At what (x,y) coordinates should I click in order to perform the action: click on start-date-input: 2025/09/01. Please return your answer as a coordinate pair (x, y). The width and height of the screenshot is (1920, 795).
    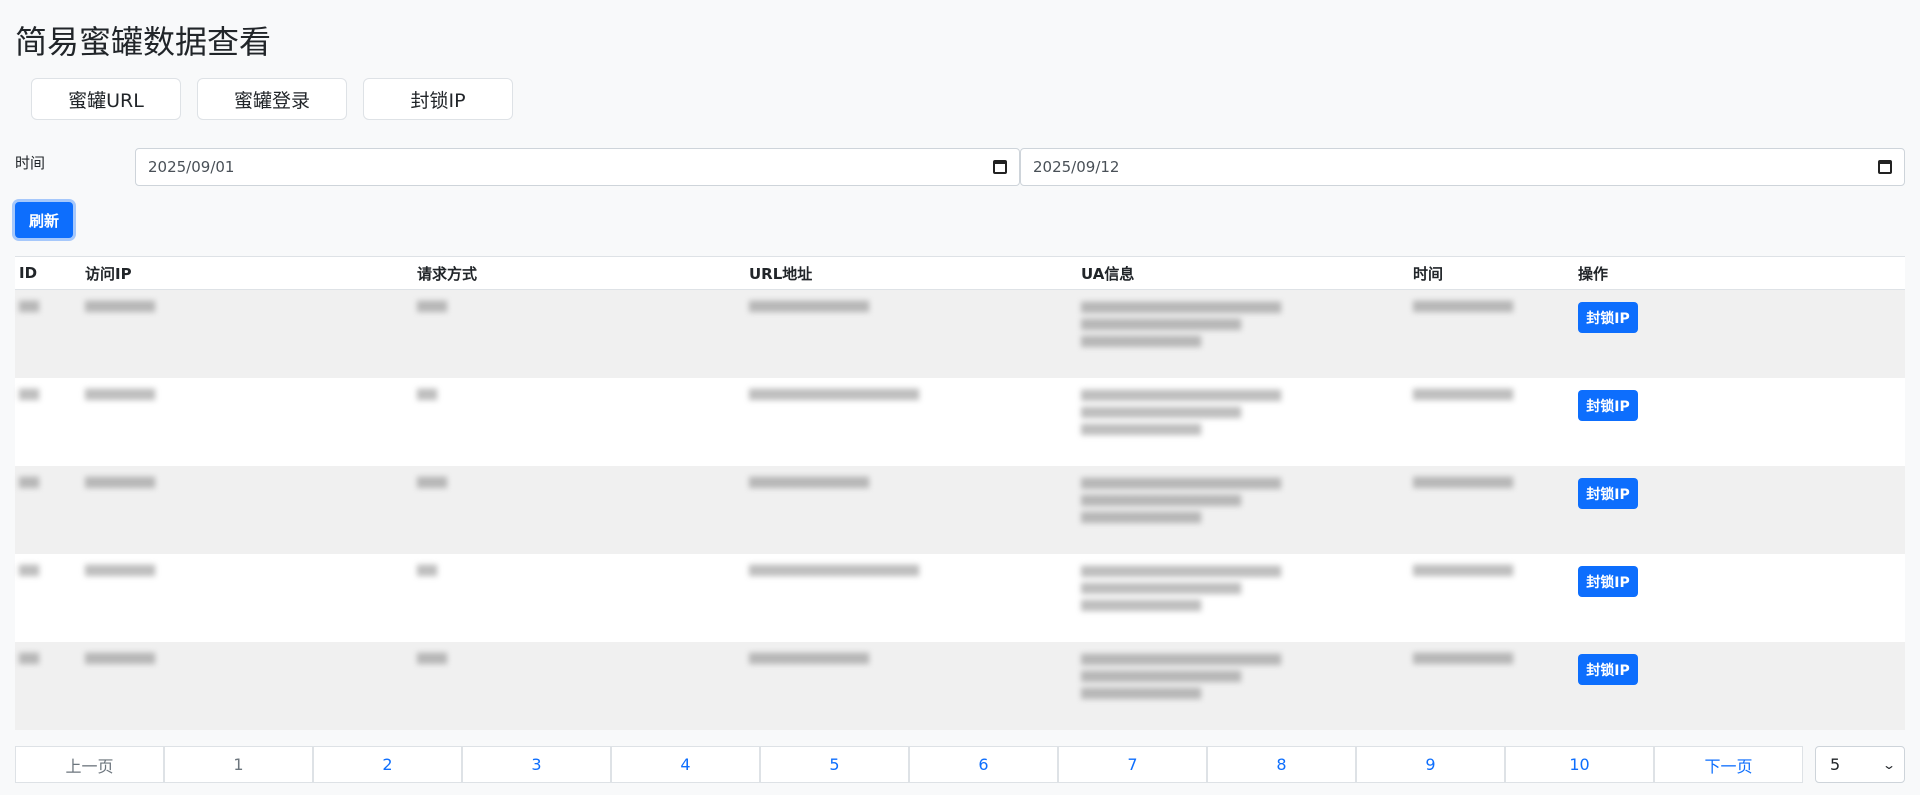
    Looking at the image, I should click on (577, 167).